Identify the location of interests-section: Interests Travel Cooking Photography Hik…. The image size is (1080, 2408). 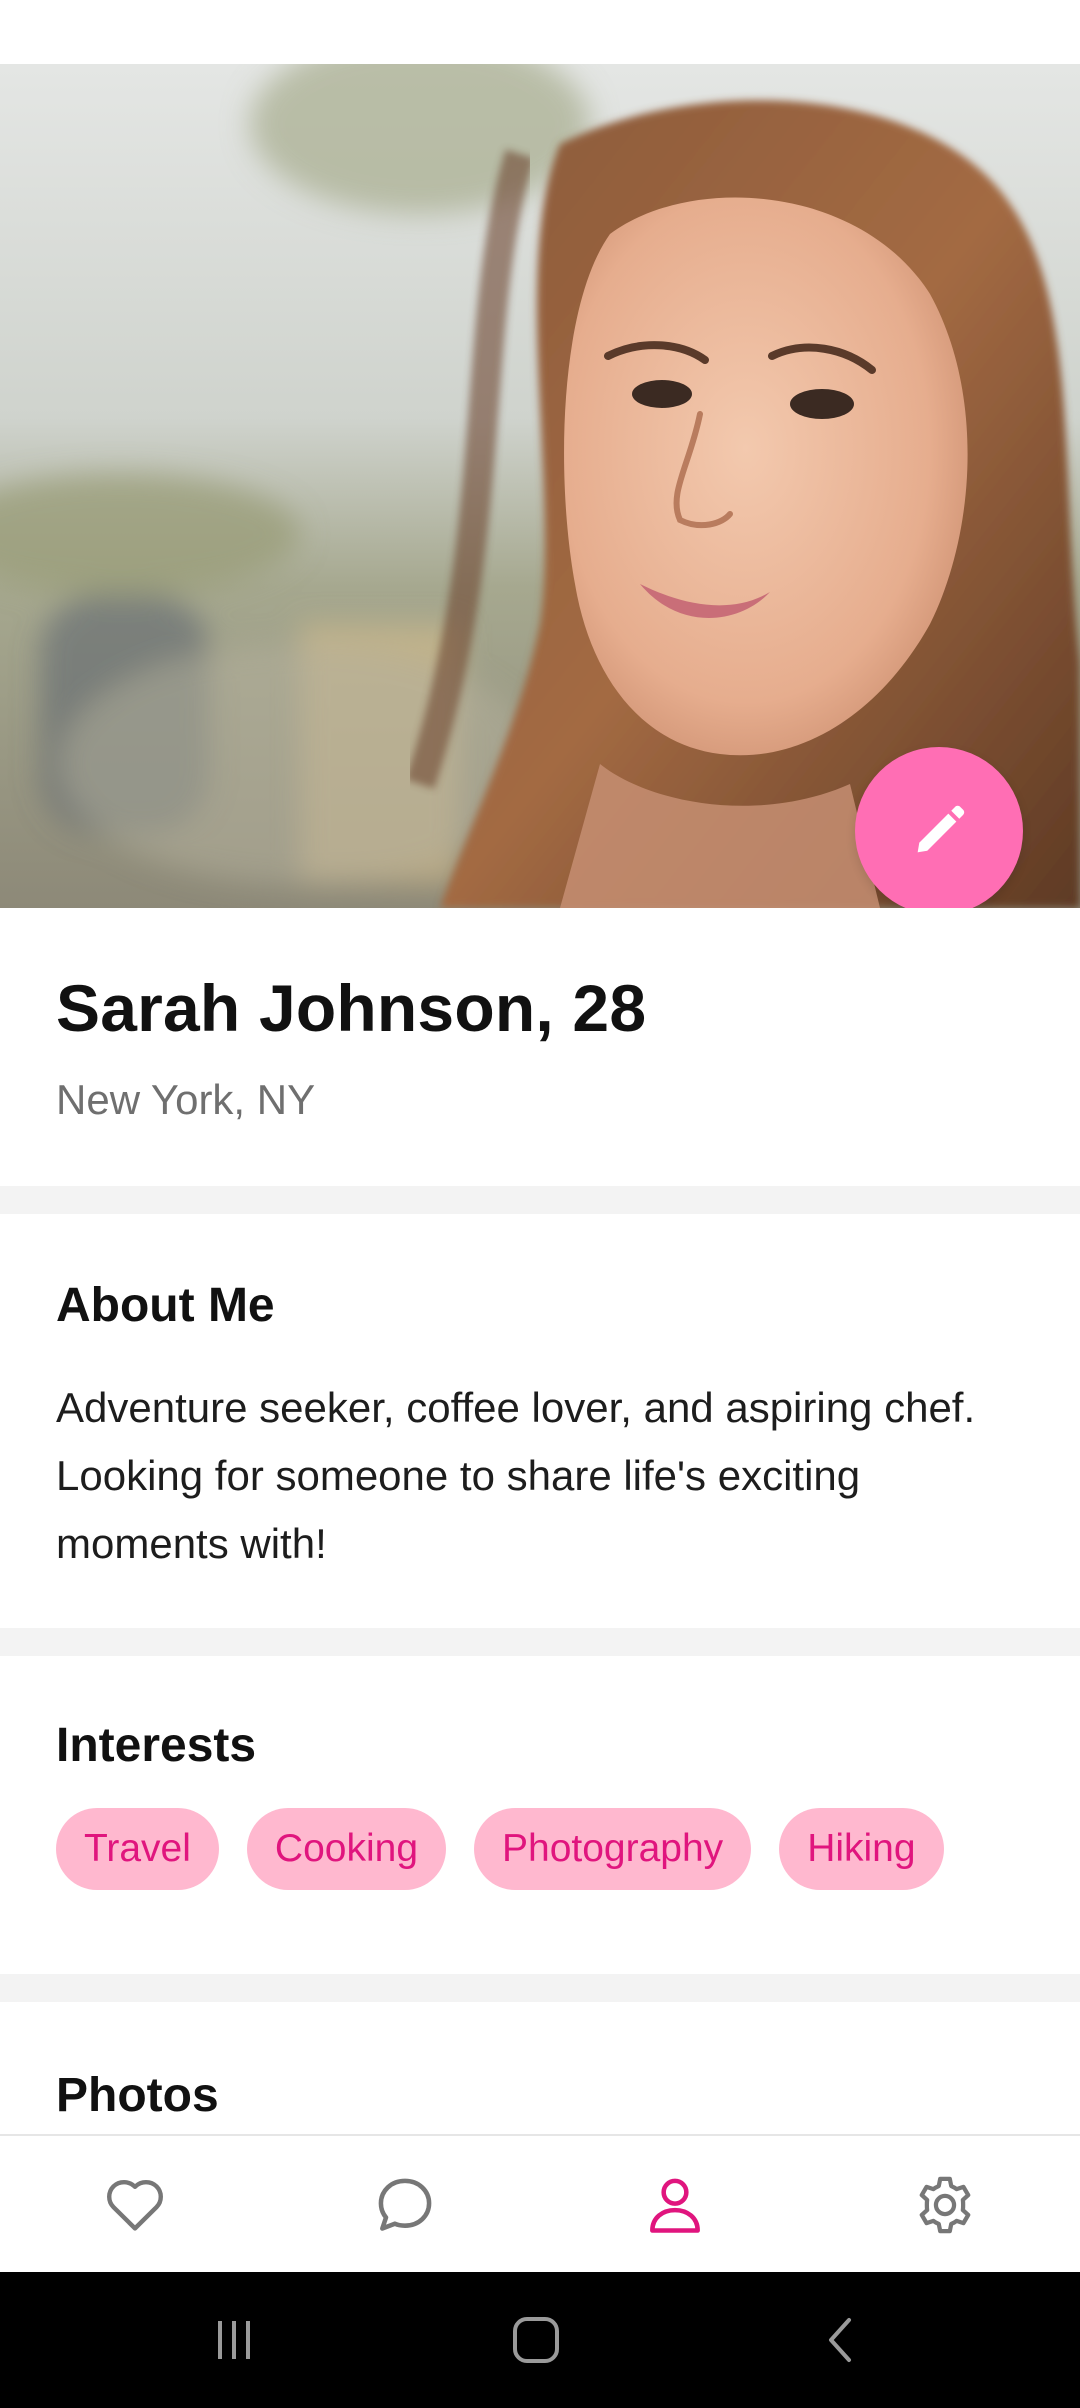
(540, 1815).